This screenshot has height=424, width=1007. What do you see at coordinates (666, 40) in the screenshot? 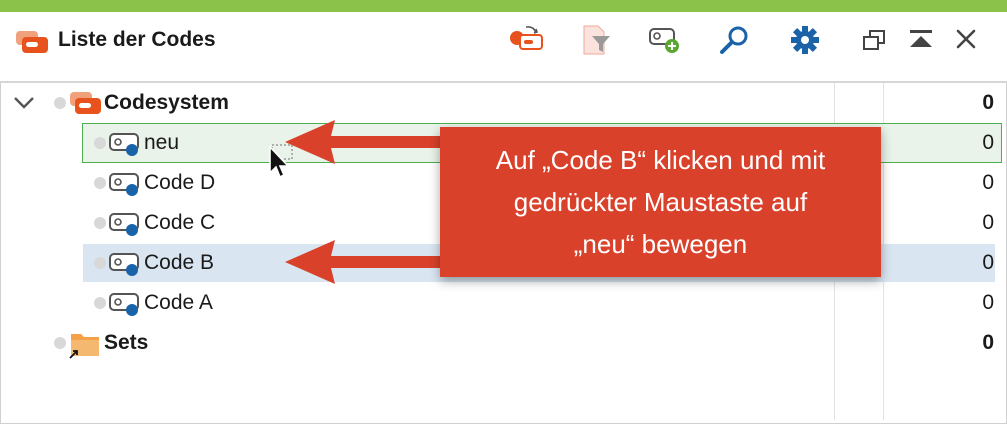
I see `new-code-icon` at bounding box center [666, 40].